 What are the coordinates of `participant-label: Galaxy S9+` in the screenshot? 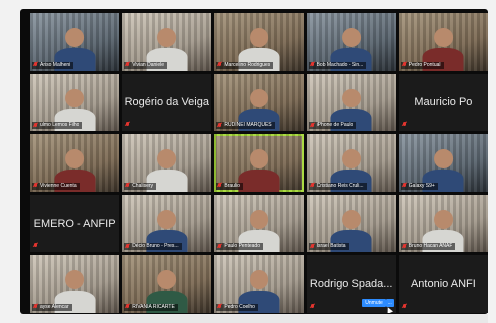 It's located at (419, 186).